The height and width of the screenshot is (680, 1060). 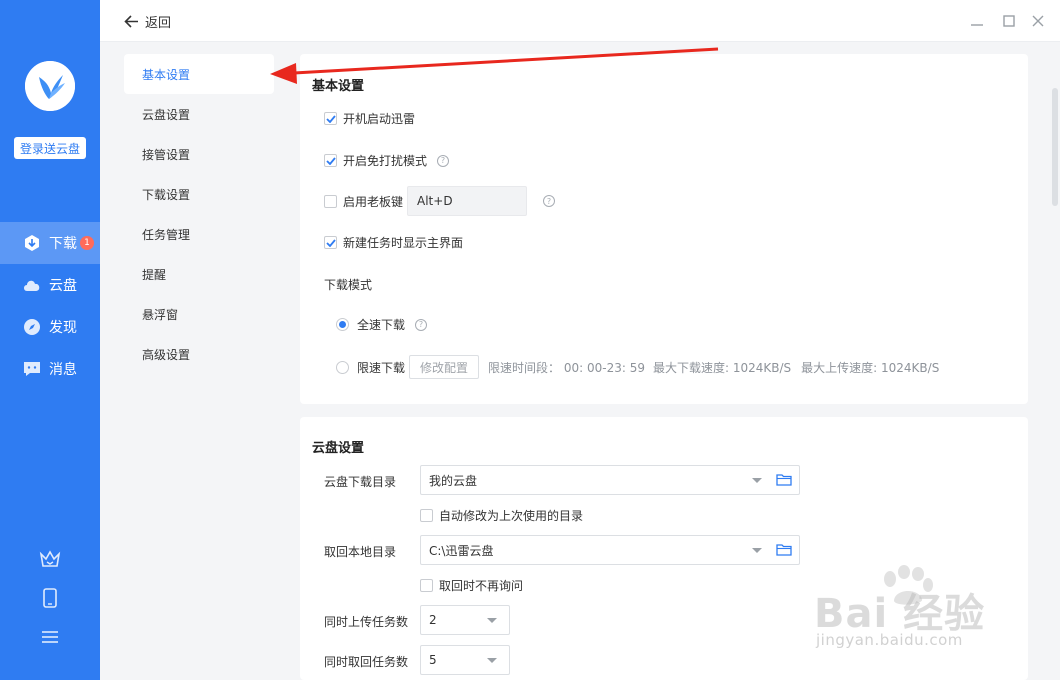 What do you see at coordinates (889, 640) in the screenshot?
I see `watermark-url: jingyan.baidu.com` at bounding box center [889, 640].